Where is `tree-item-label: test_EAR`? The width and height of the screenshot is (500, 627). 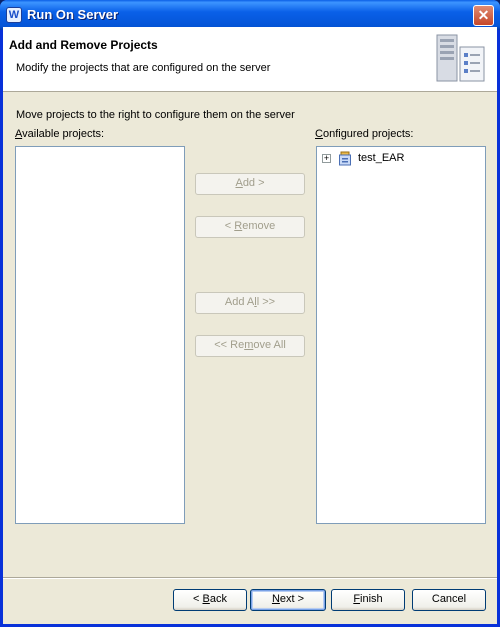
tree-item-label: test_EAR is located at coordinates (381, 158).